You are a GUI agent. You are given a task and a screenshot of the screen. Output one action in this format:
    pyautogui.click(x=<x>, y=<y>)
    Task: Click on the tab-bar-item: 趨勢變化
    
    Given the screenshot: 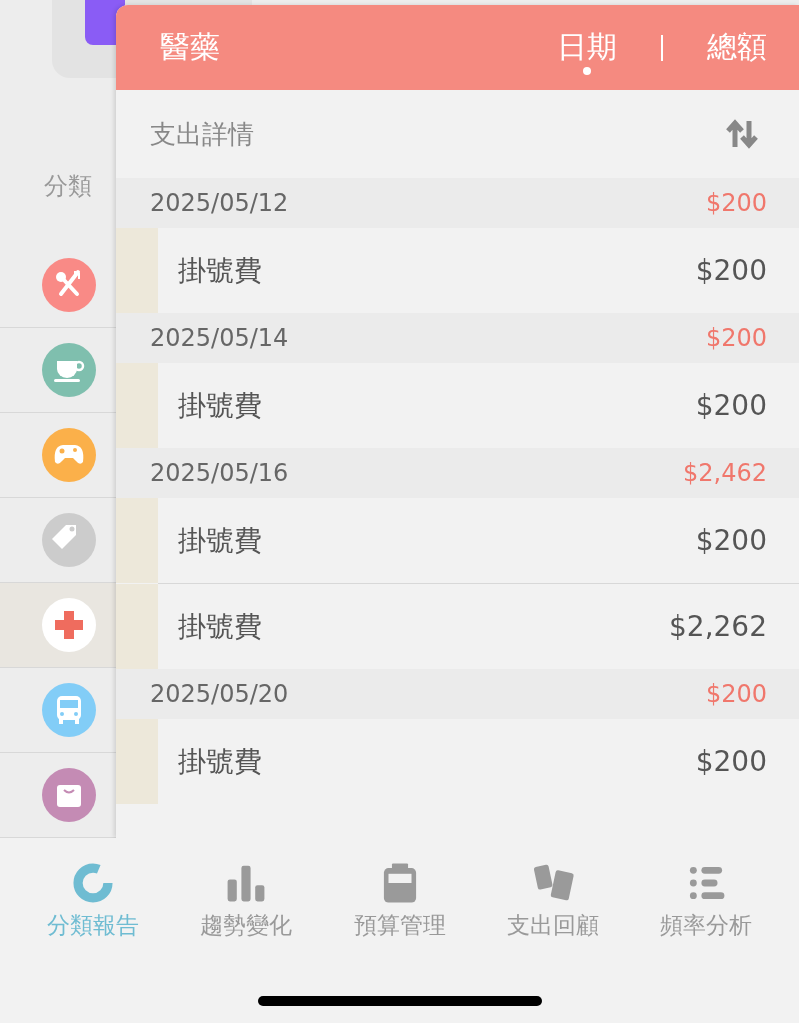 What is the action you would take?
    pyautogui.click(x=246, y=900)
    